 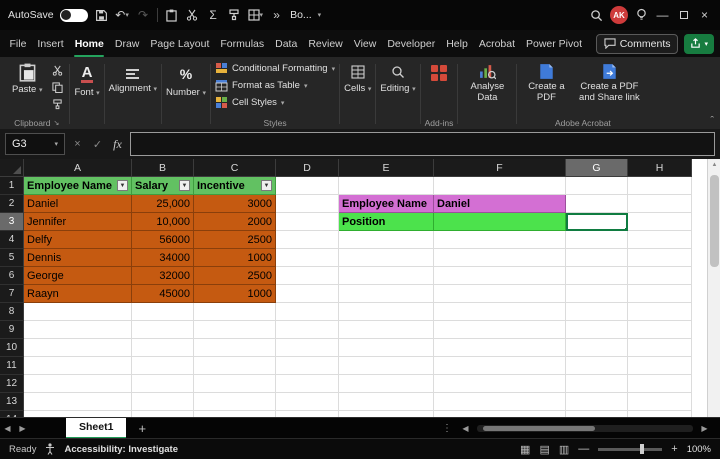 What do you see at coordinates (714, 221) in the screenshot?
I see `vertical-scrollbar-thumb` at bounding box center [714, 221].